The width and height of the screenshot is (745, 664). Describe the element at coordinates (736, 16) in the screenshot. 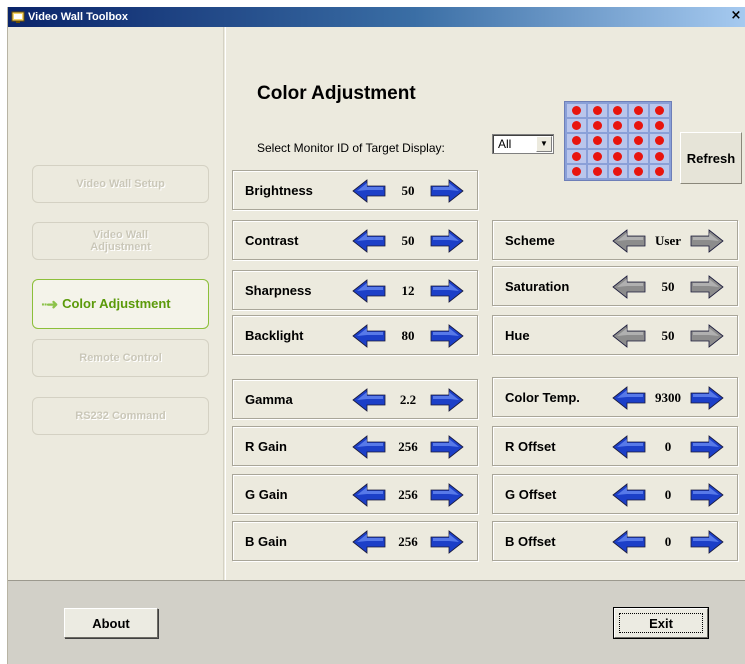

I see `close-icon: ×` at that location.